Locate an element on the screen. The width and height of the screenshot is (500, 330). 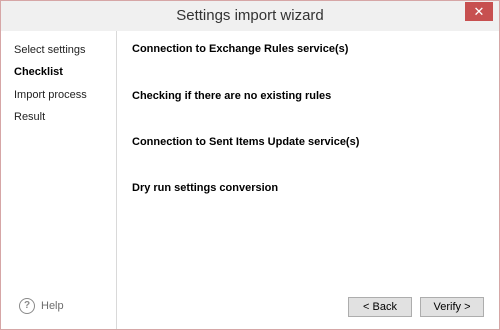
verify-button: Verify > is located at coordinates (452, 307).